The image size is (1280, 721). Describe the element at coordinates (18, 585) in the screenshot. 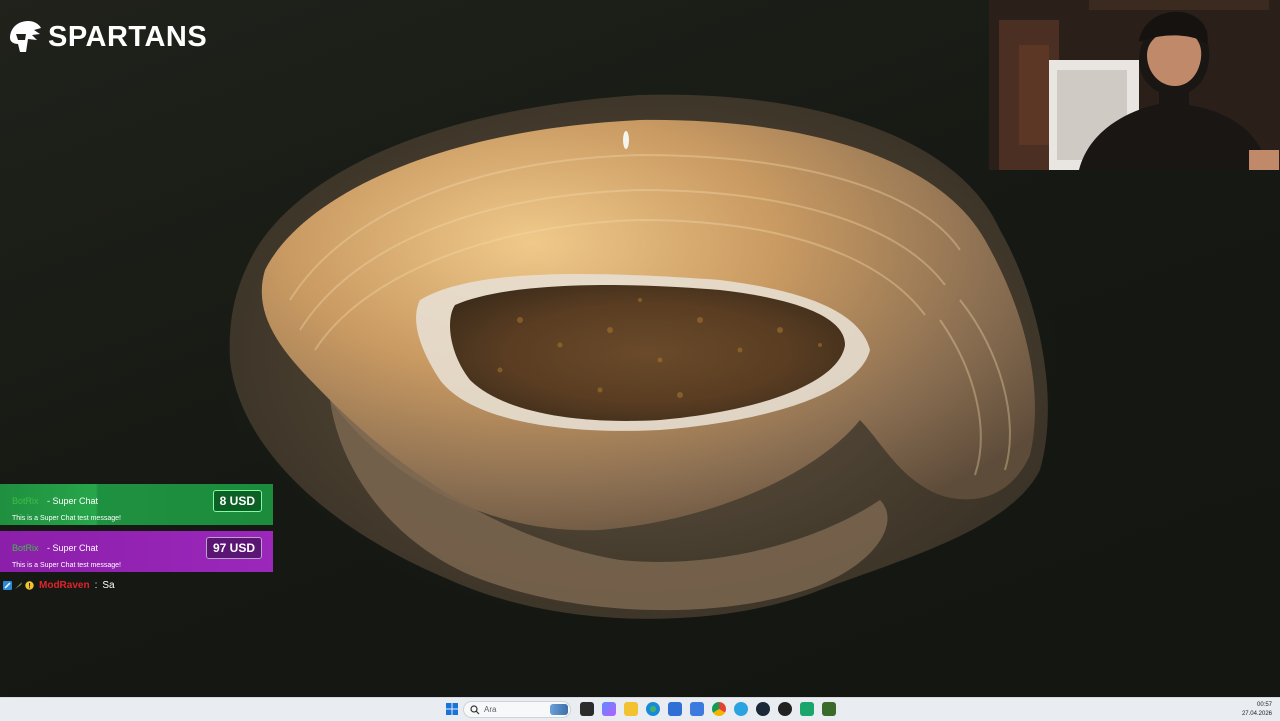

I see `sword-badge-icon` at that location.